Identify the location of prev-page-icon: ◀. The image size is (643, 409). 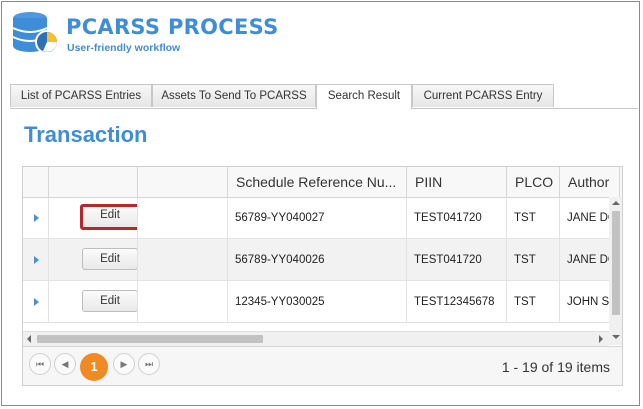
(65, 364).